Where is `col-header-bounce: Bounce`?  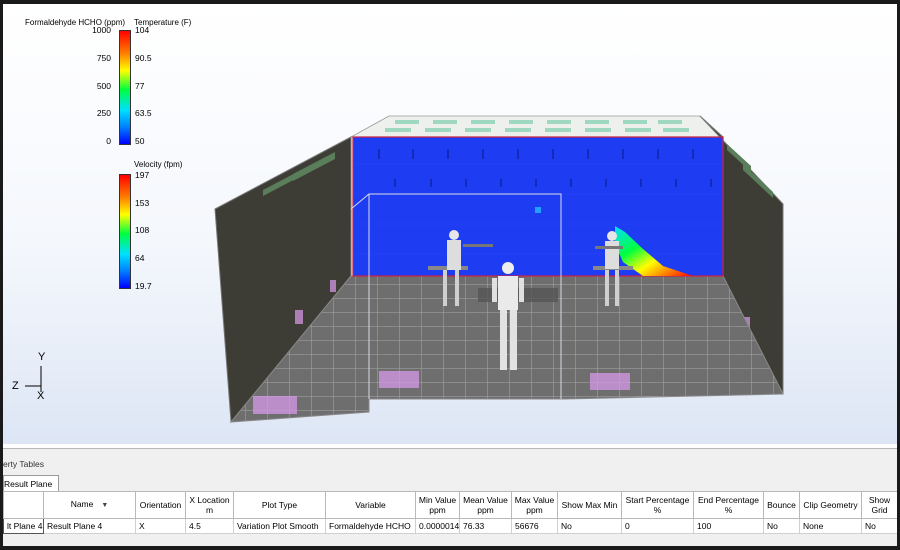 col-header-bounce: Bounce is located at coordinates (781, 505).